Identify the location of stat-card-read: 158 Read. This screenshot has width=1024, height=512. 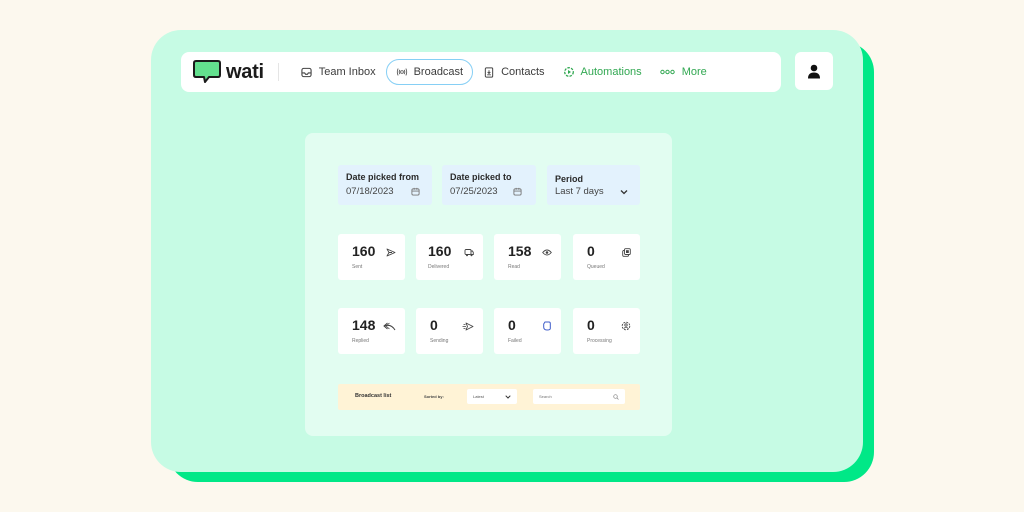
(527, 257).